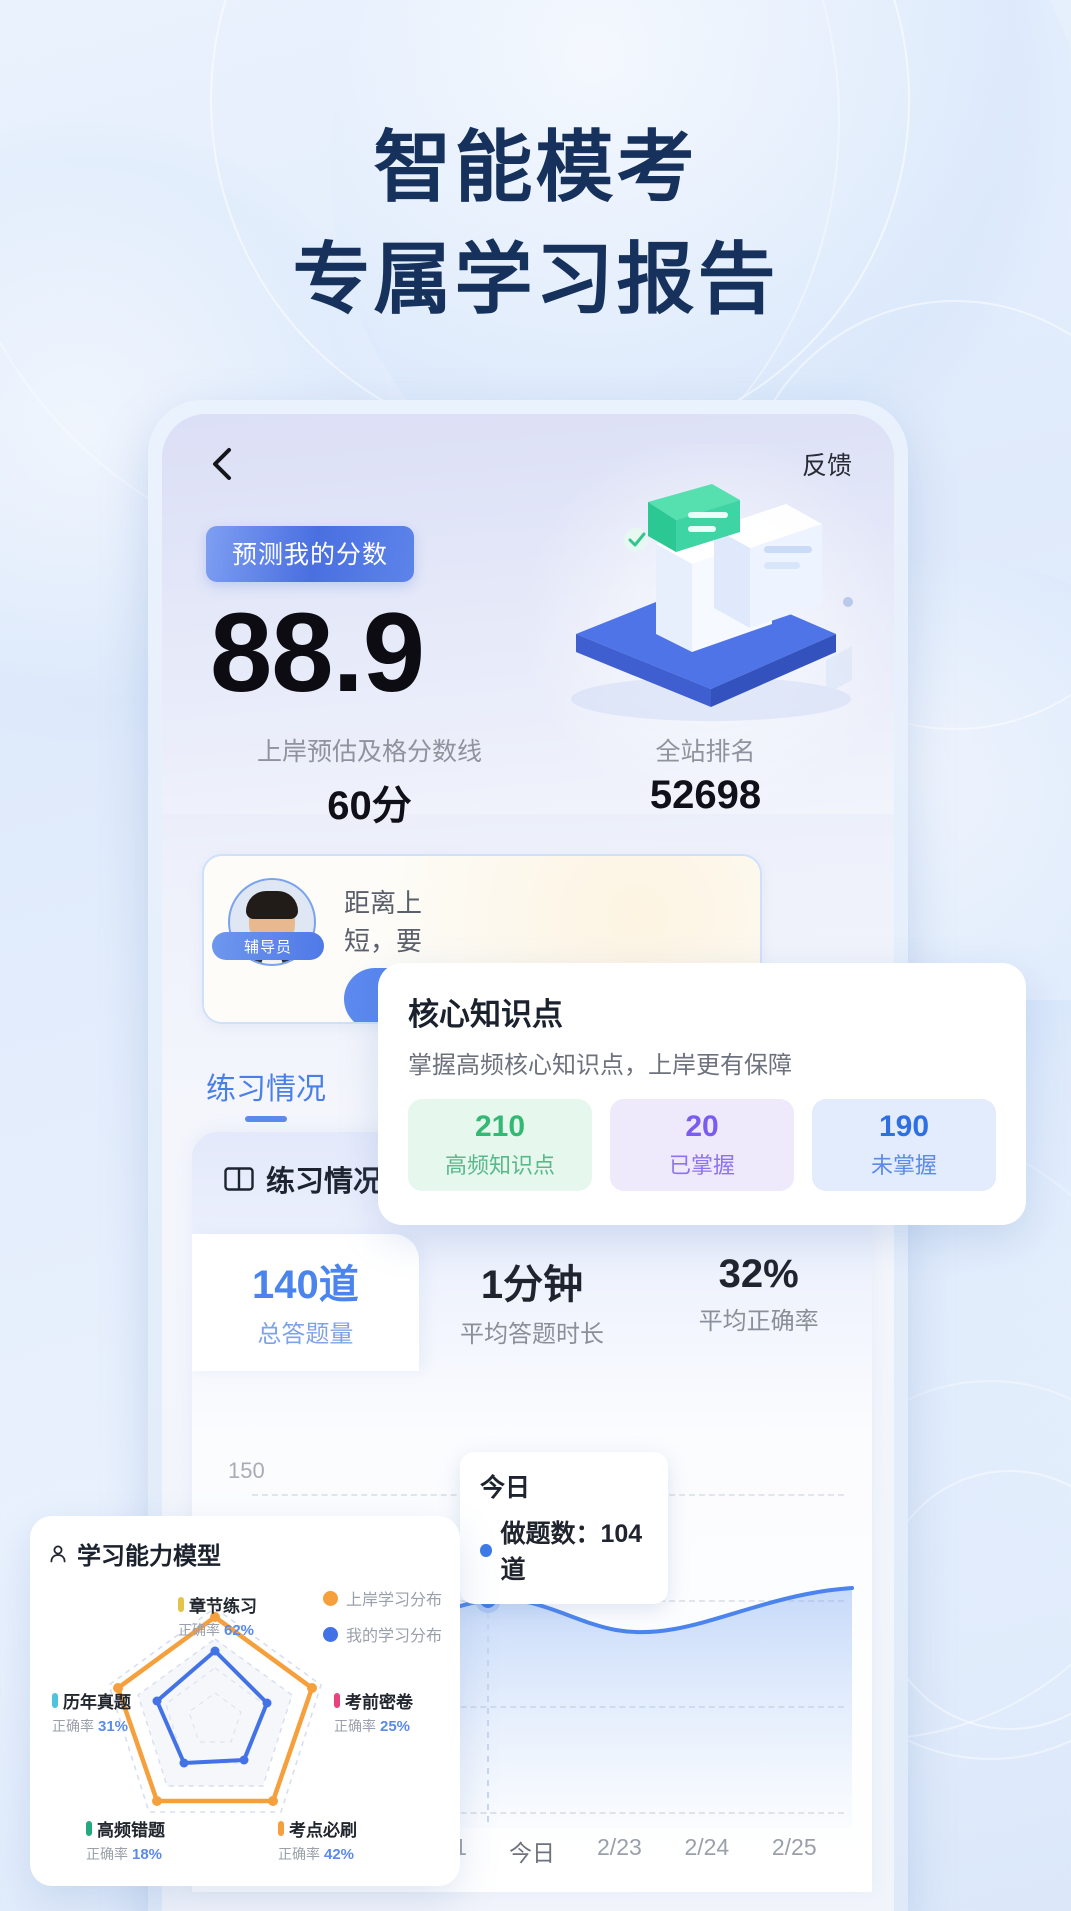 This screenshot has height=1911, width=1071. What do you see at coordinates (535, 223) in the screenshot?
I see `promo-headline: 智能模考 专属学习报告` at bounding box center [535, 223].